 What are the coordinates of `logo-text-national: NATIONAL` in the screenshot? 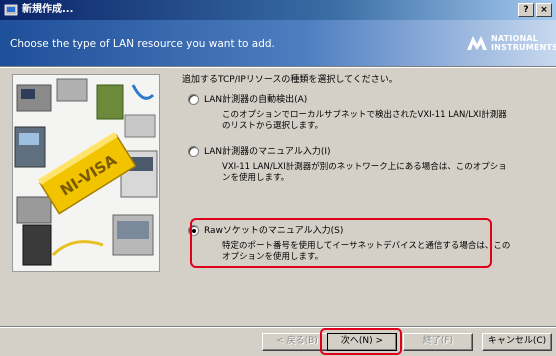 It's located at (515, 38).